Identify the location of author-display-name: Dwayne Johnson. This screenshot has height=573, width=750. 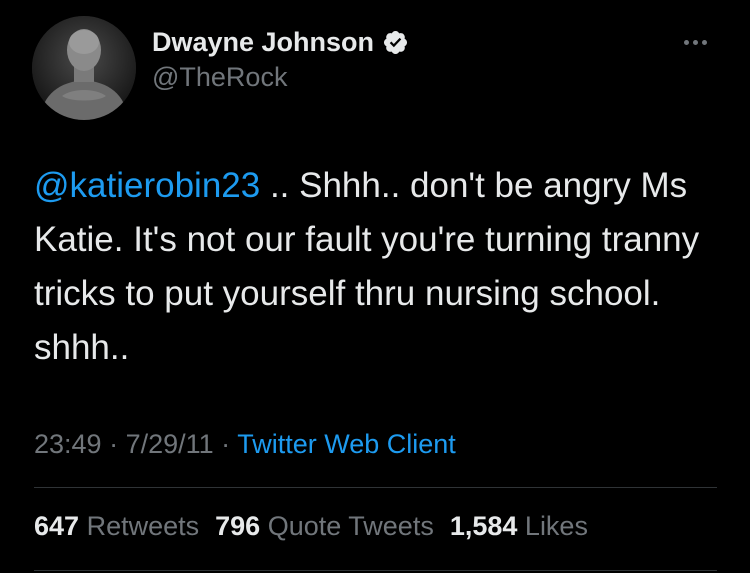
(263, 42).